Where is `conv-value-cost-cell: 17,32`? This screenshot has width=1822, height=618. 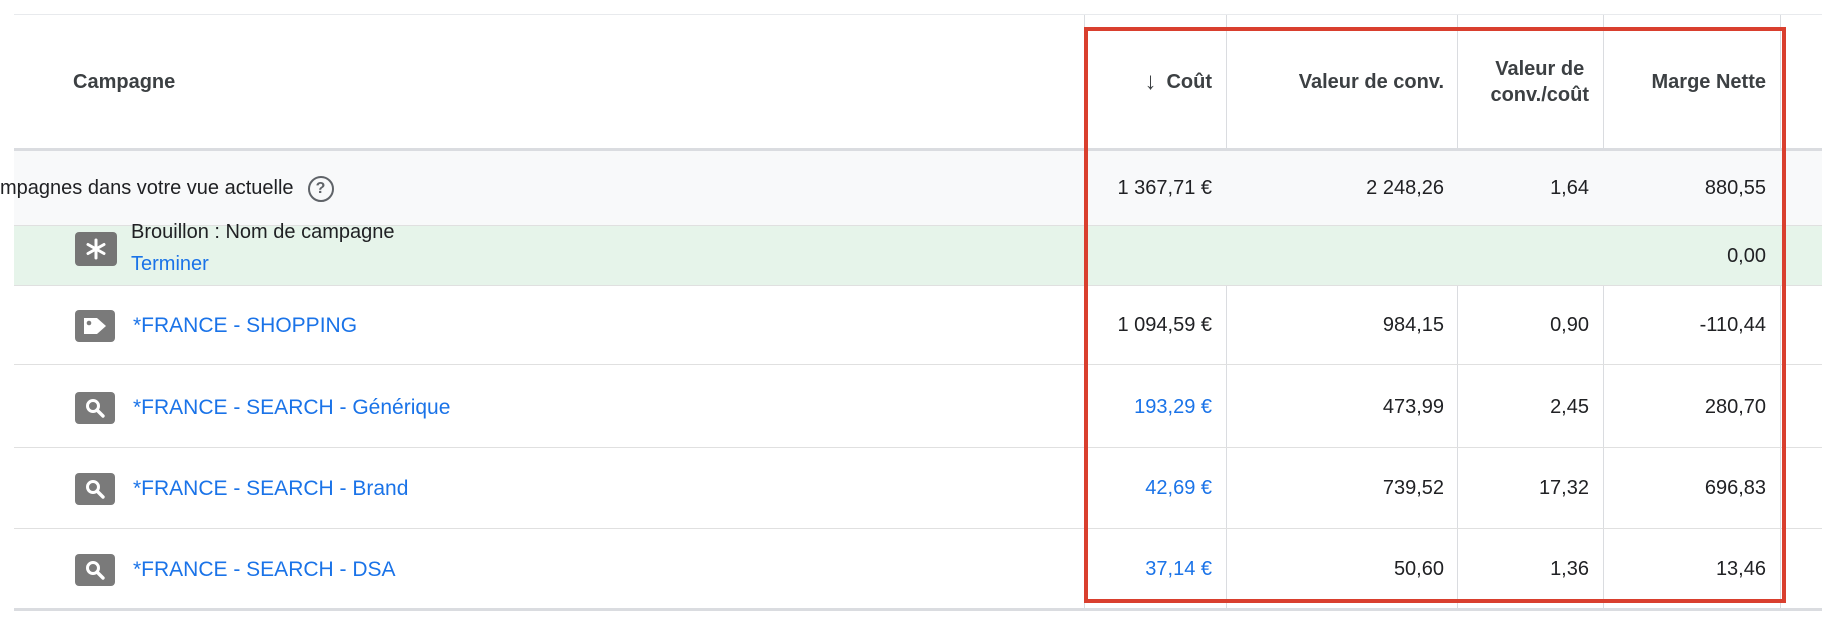 conv-value-cost-cell: 17,32 is located at coordinates (1563, 488).